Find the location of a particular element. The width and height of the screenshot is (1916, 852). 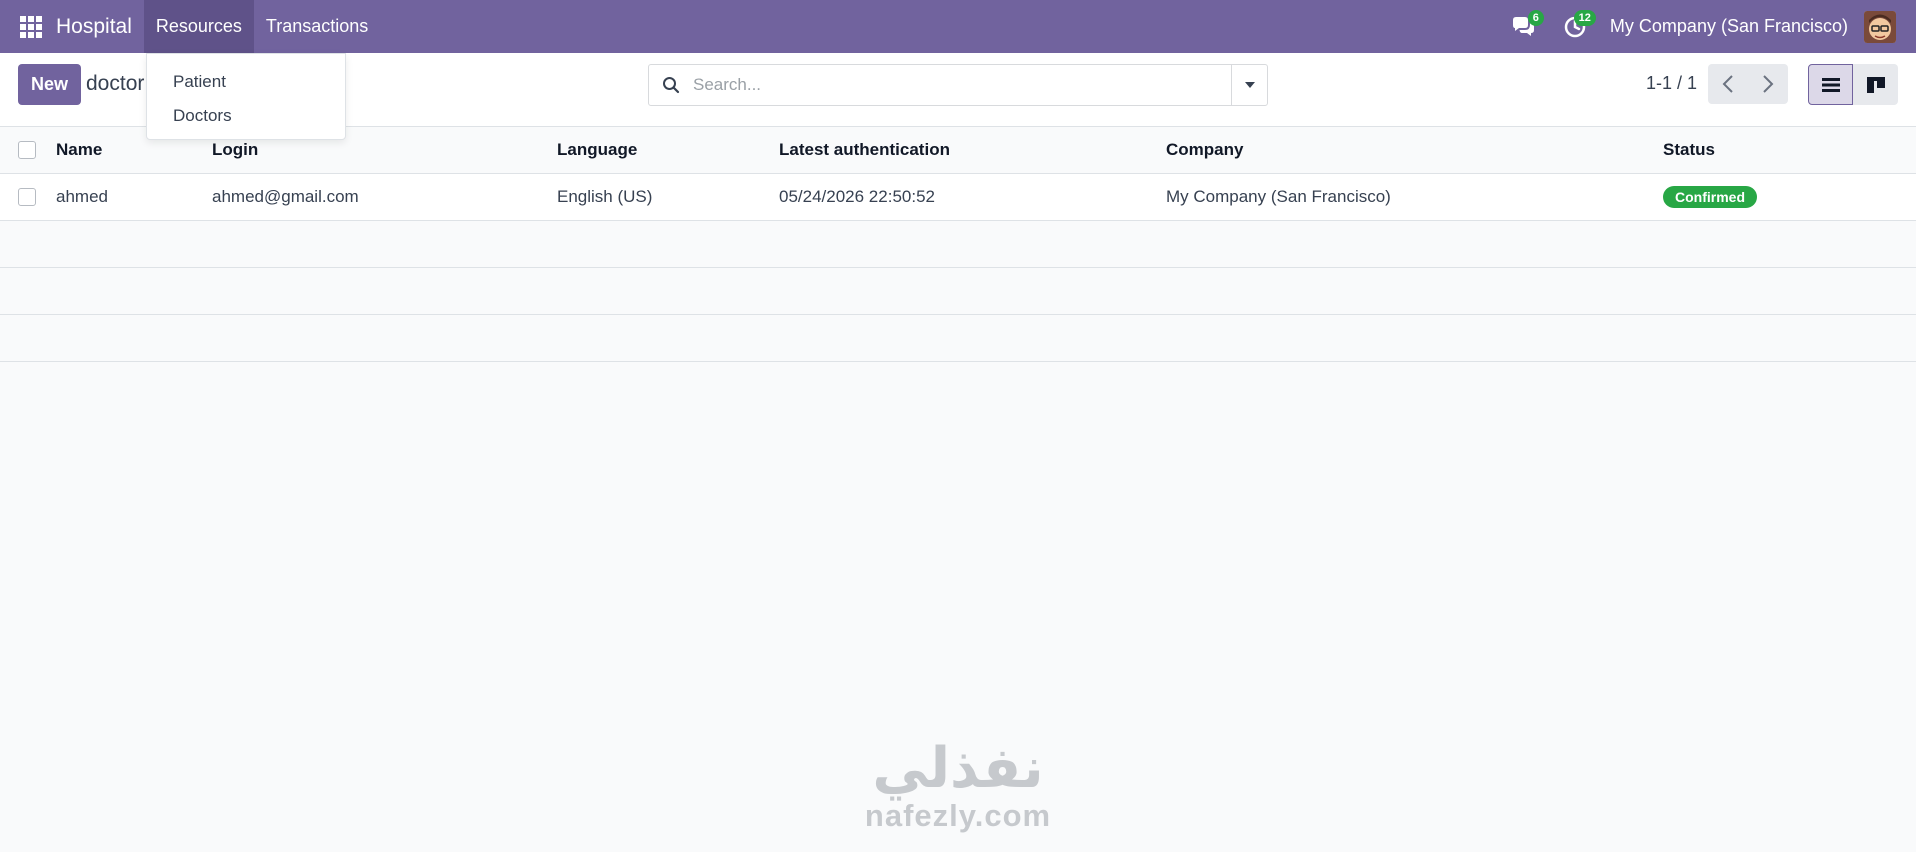

breadcrumb: doctor is located at coordinates (115, 83).